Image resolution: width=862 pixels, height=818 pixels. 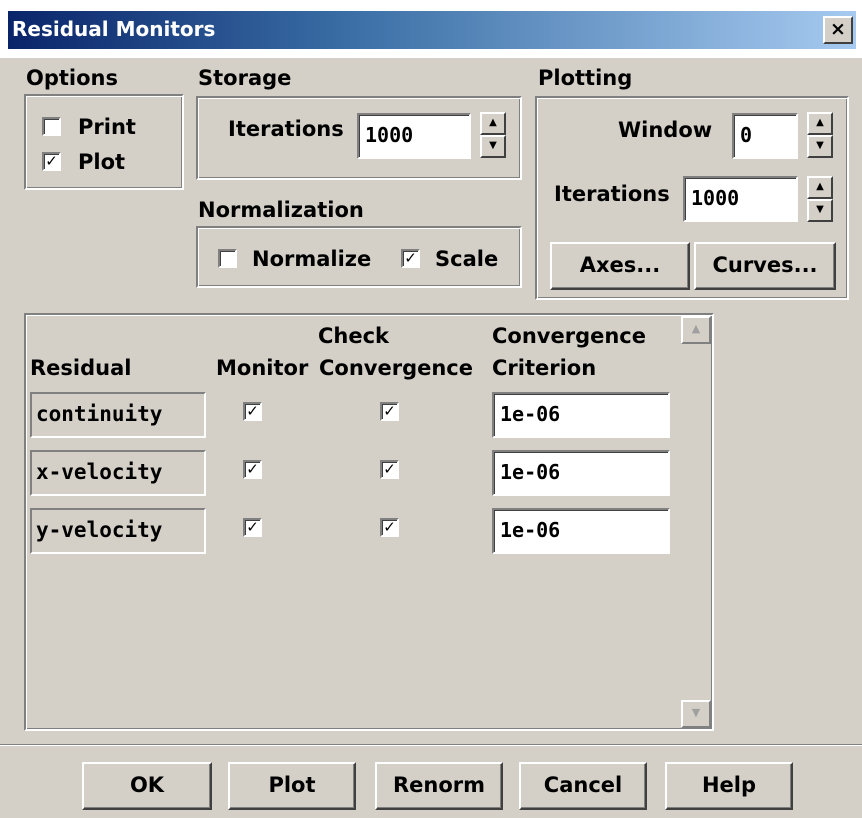 I want to click on normalize-checkbox, so click(x=227, y=258).